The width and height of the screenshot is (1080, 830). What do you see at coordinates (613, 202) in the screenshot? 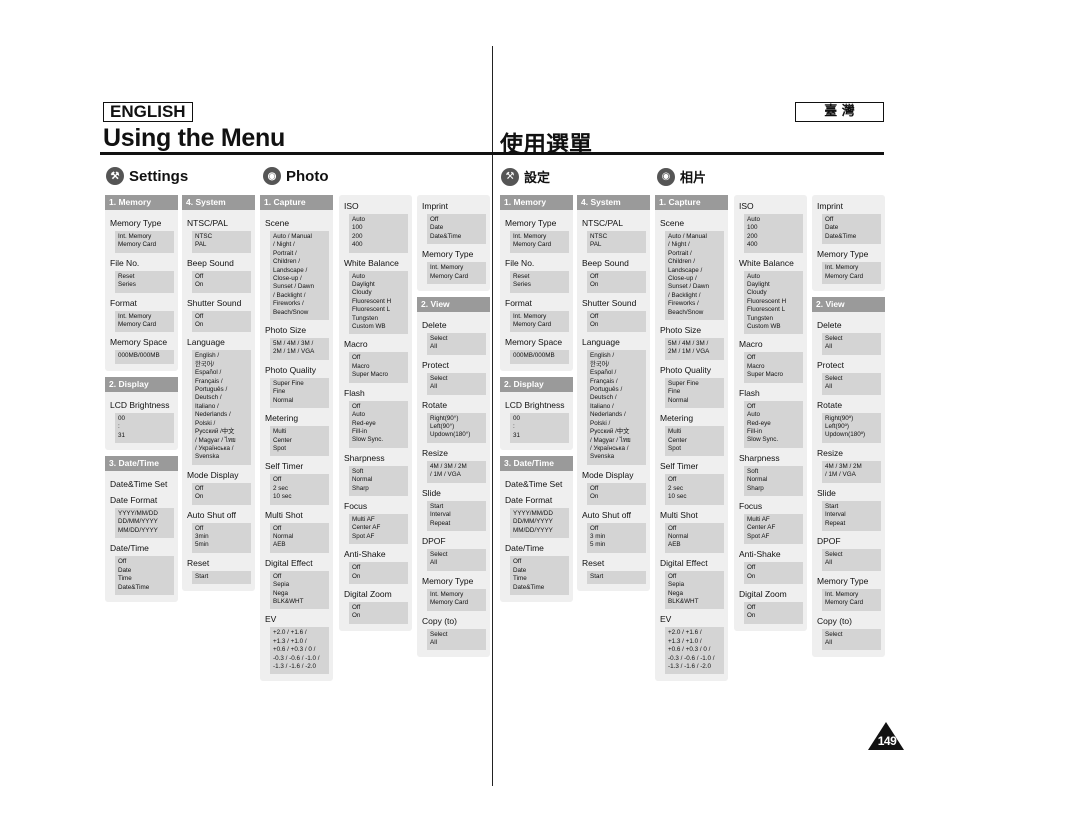
I see `menu-panel-header: 4. System` at bounding box center [613, 202].